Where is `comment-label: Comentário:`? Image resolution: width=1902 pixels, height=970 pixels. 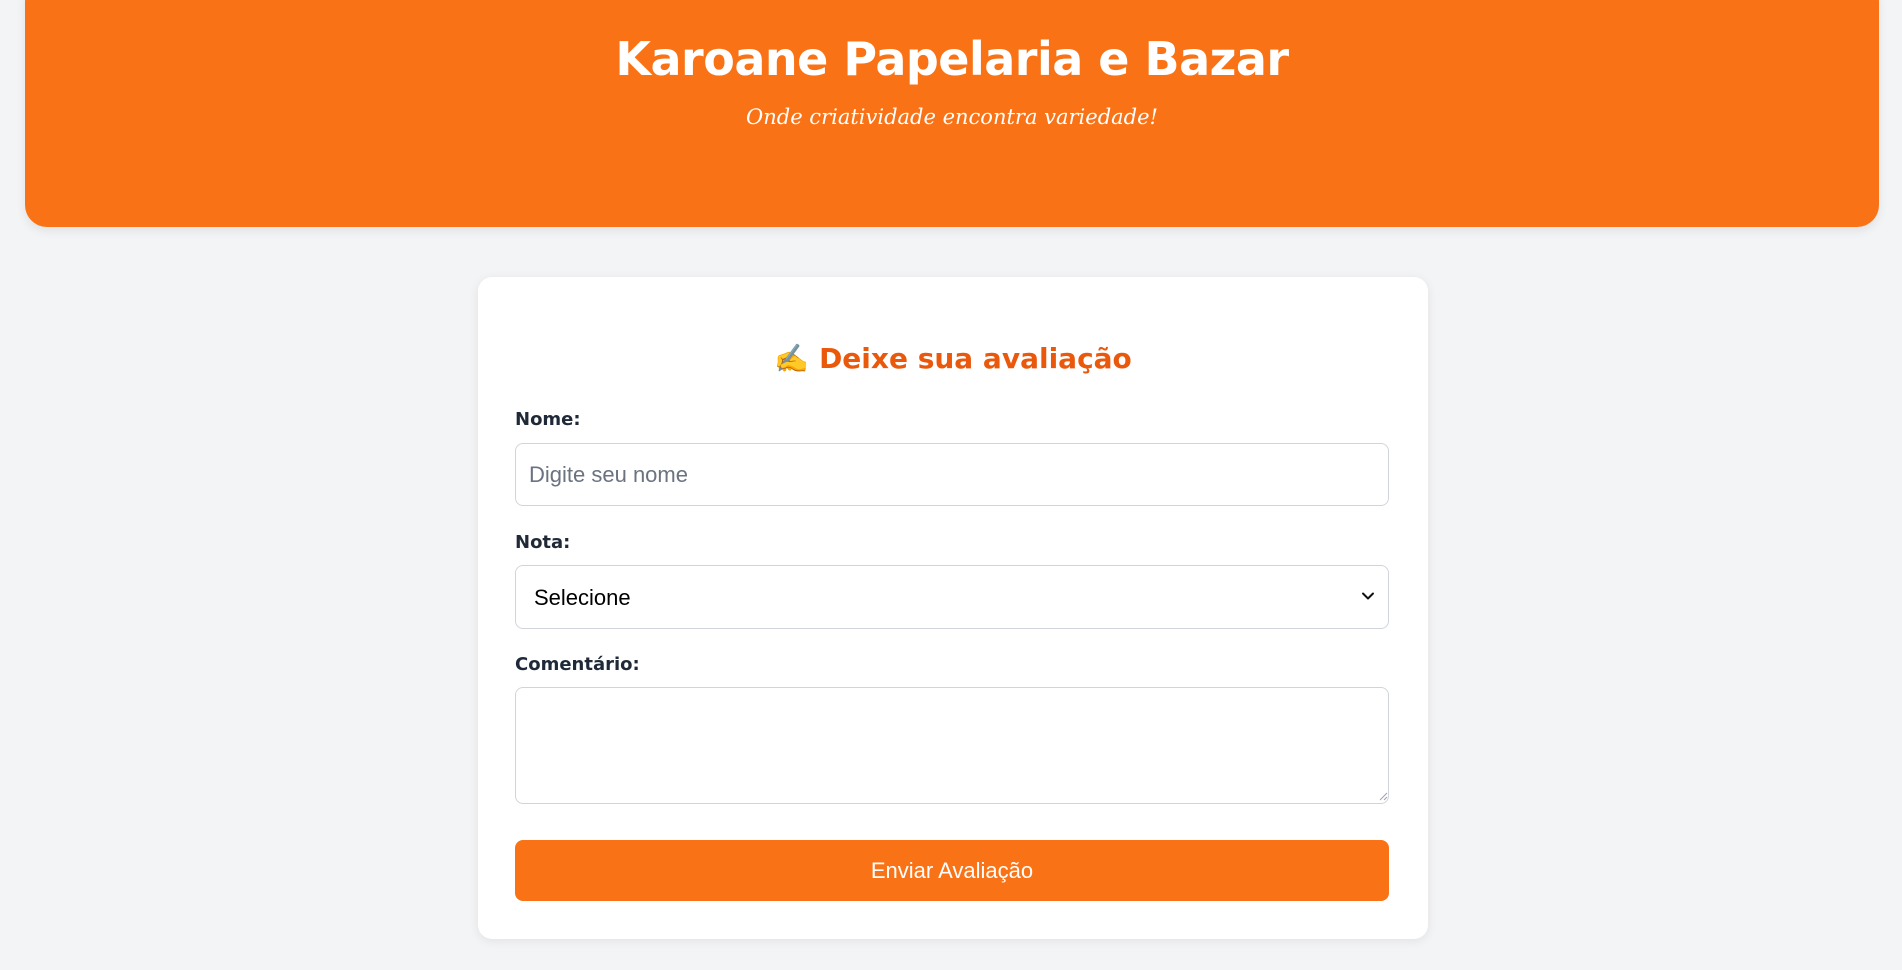 comment-label: Comentário: is located at coordinates (577, 664).